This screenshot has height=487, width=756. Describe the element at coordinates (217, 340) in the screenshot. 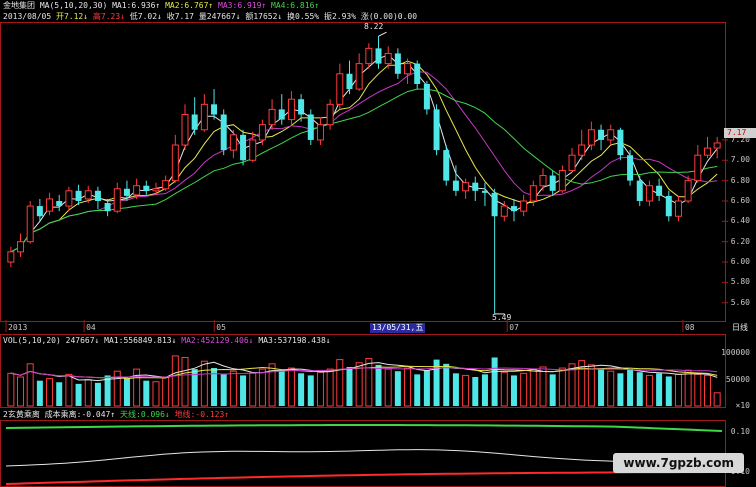

I see `volume-ma2: MA2:452129.406↓` at that location.